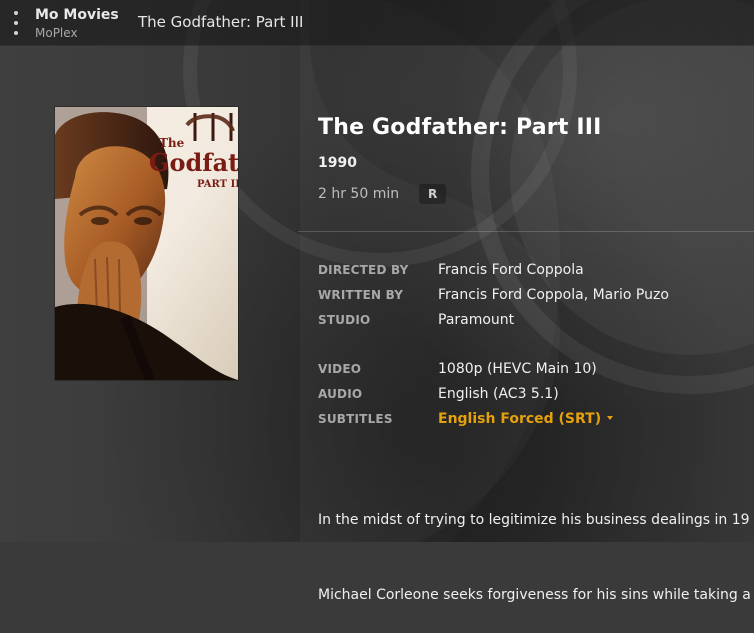 The height and width of the screenshot is (633, 754). What do you see at coordinates (536, 319) in the screenshot?
I see `studio-row: STUDIO Paramount` at bounding box center [536, 319].